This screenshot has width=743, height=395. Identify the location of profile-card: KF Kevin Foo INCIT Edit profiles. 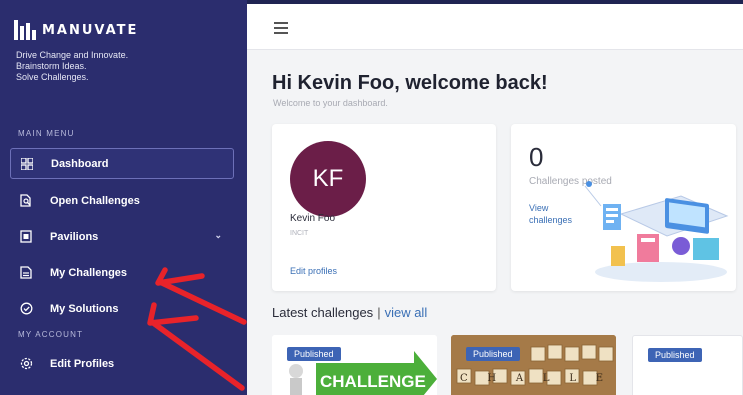
(384, 207).